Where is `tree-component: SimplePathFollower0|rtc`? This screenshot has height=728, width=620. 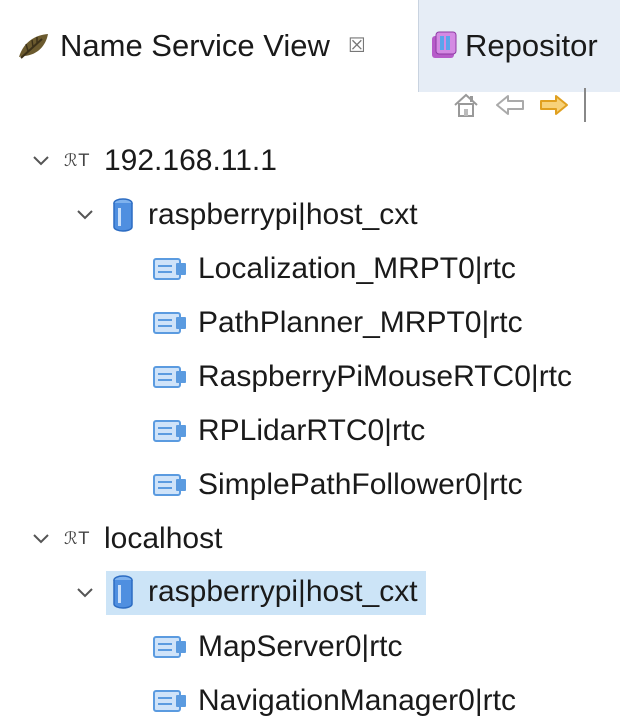
tree-component: SimplePathFollower0|rtc is located at coordinates (310, 485).